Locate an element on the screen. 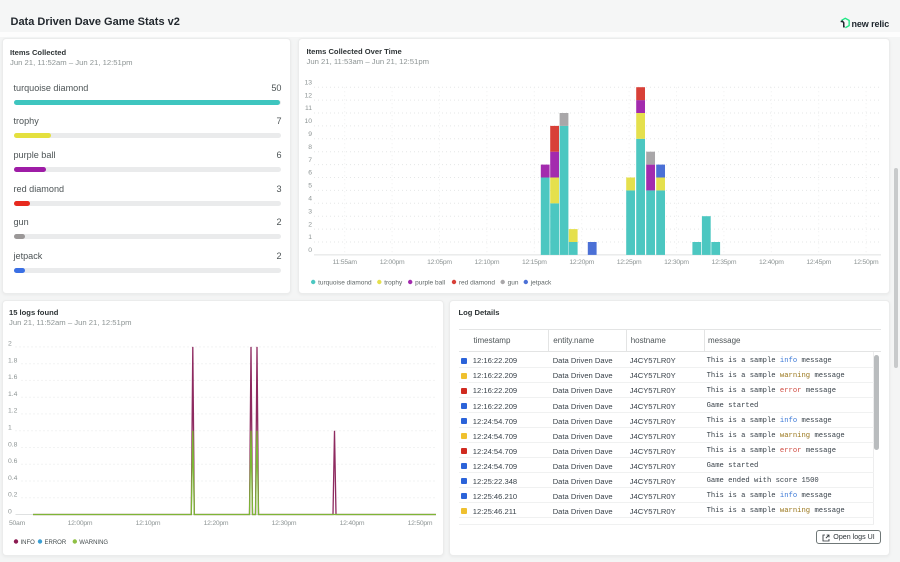 Image resolution: width=900 pixels, height=562 pixels. svg-text: purple ball is located at coordinates (430, 282).